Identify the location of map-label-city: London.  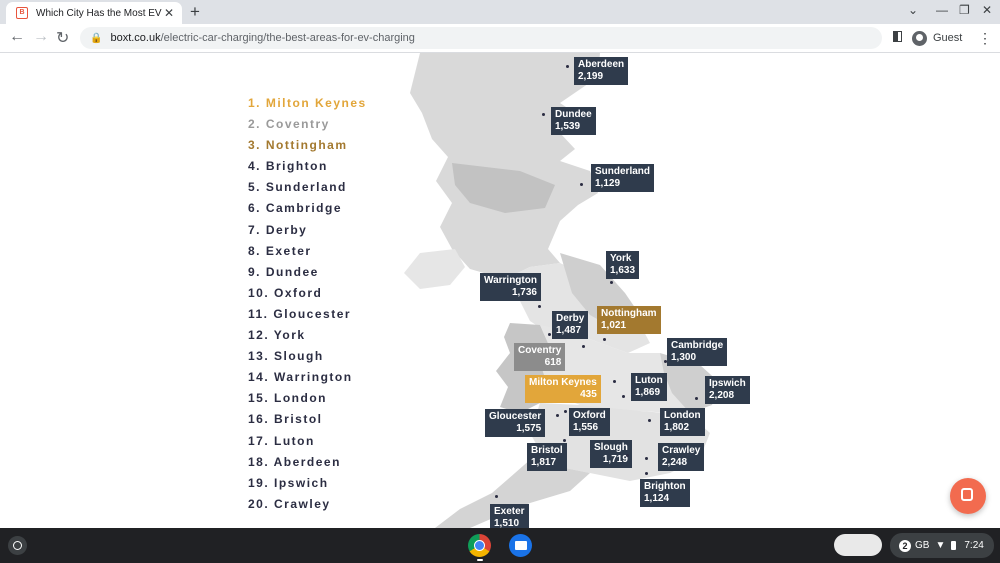
(682, 415).